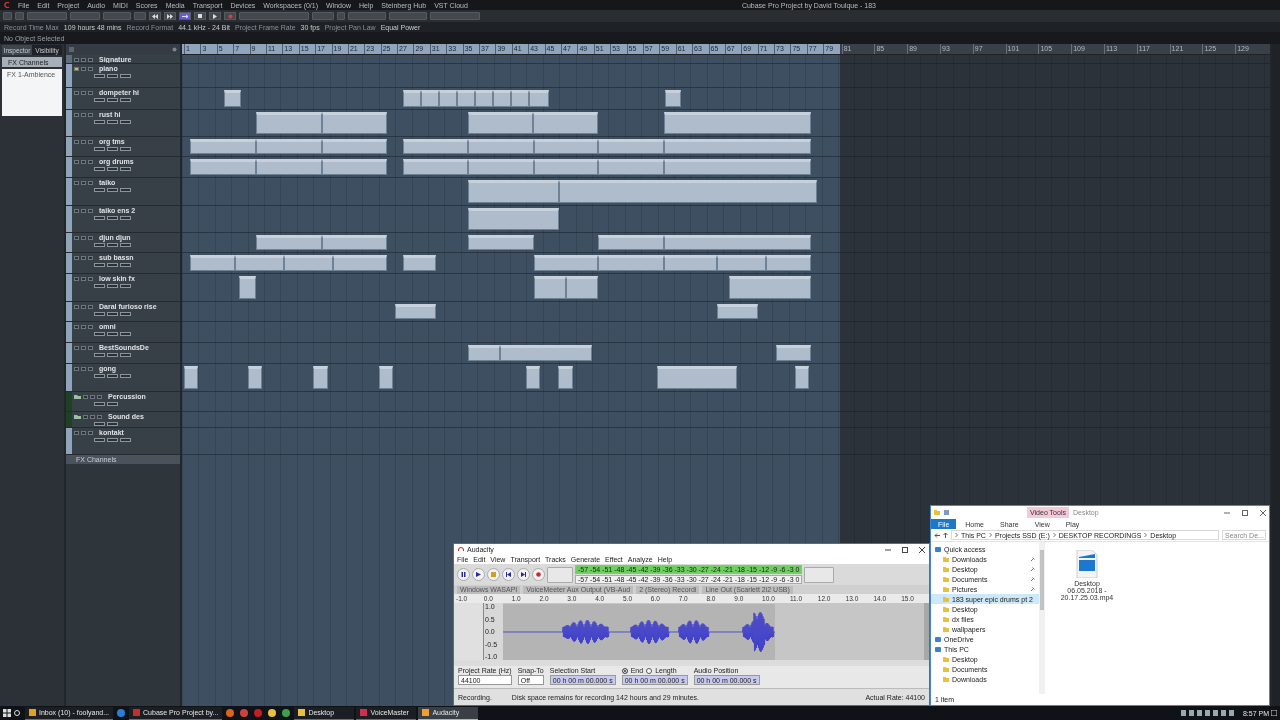  What do you see at coordinates (508, 574) in the screenshot?
I see `skip-start-button` at bounding box center [508, 574].